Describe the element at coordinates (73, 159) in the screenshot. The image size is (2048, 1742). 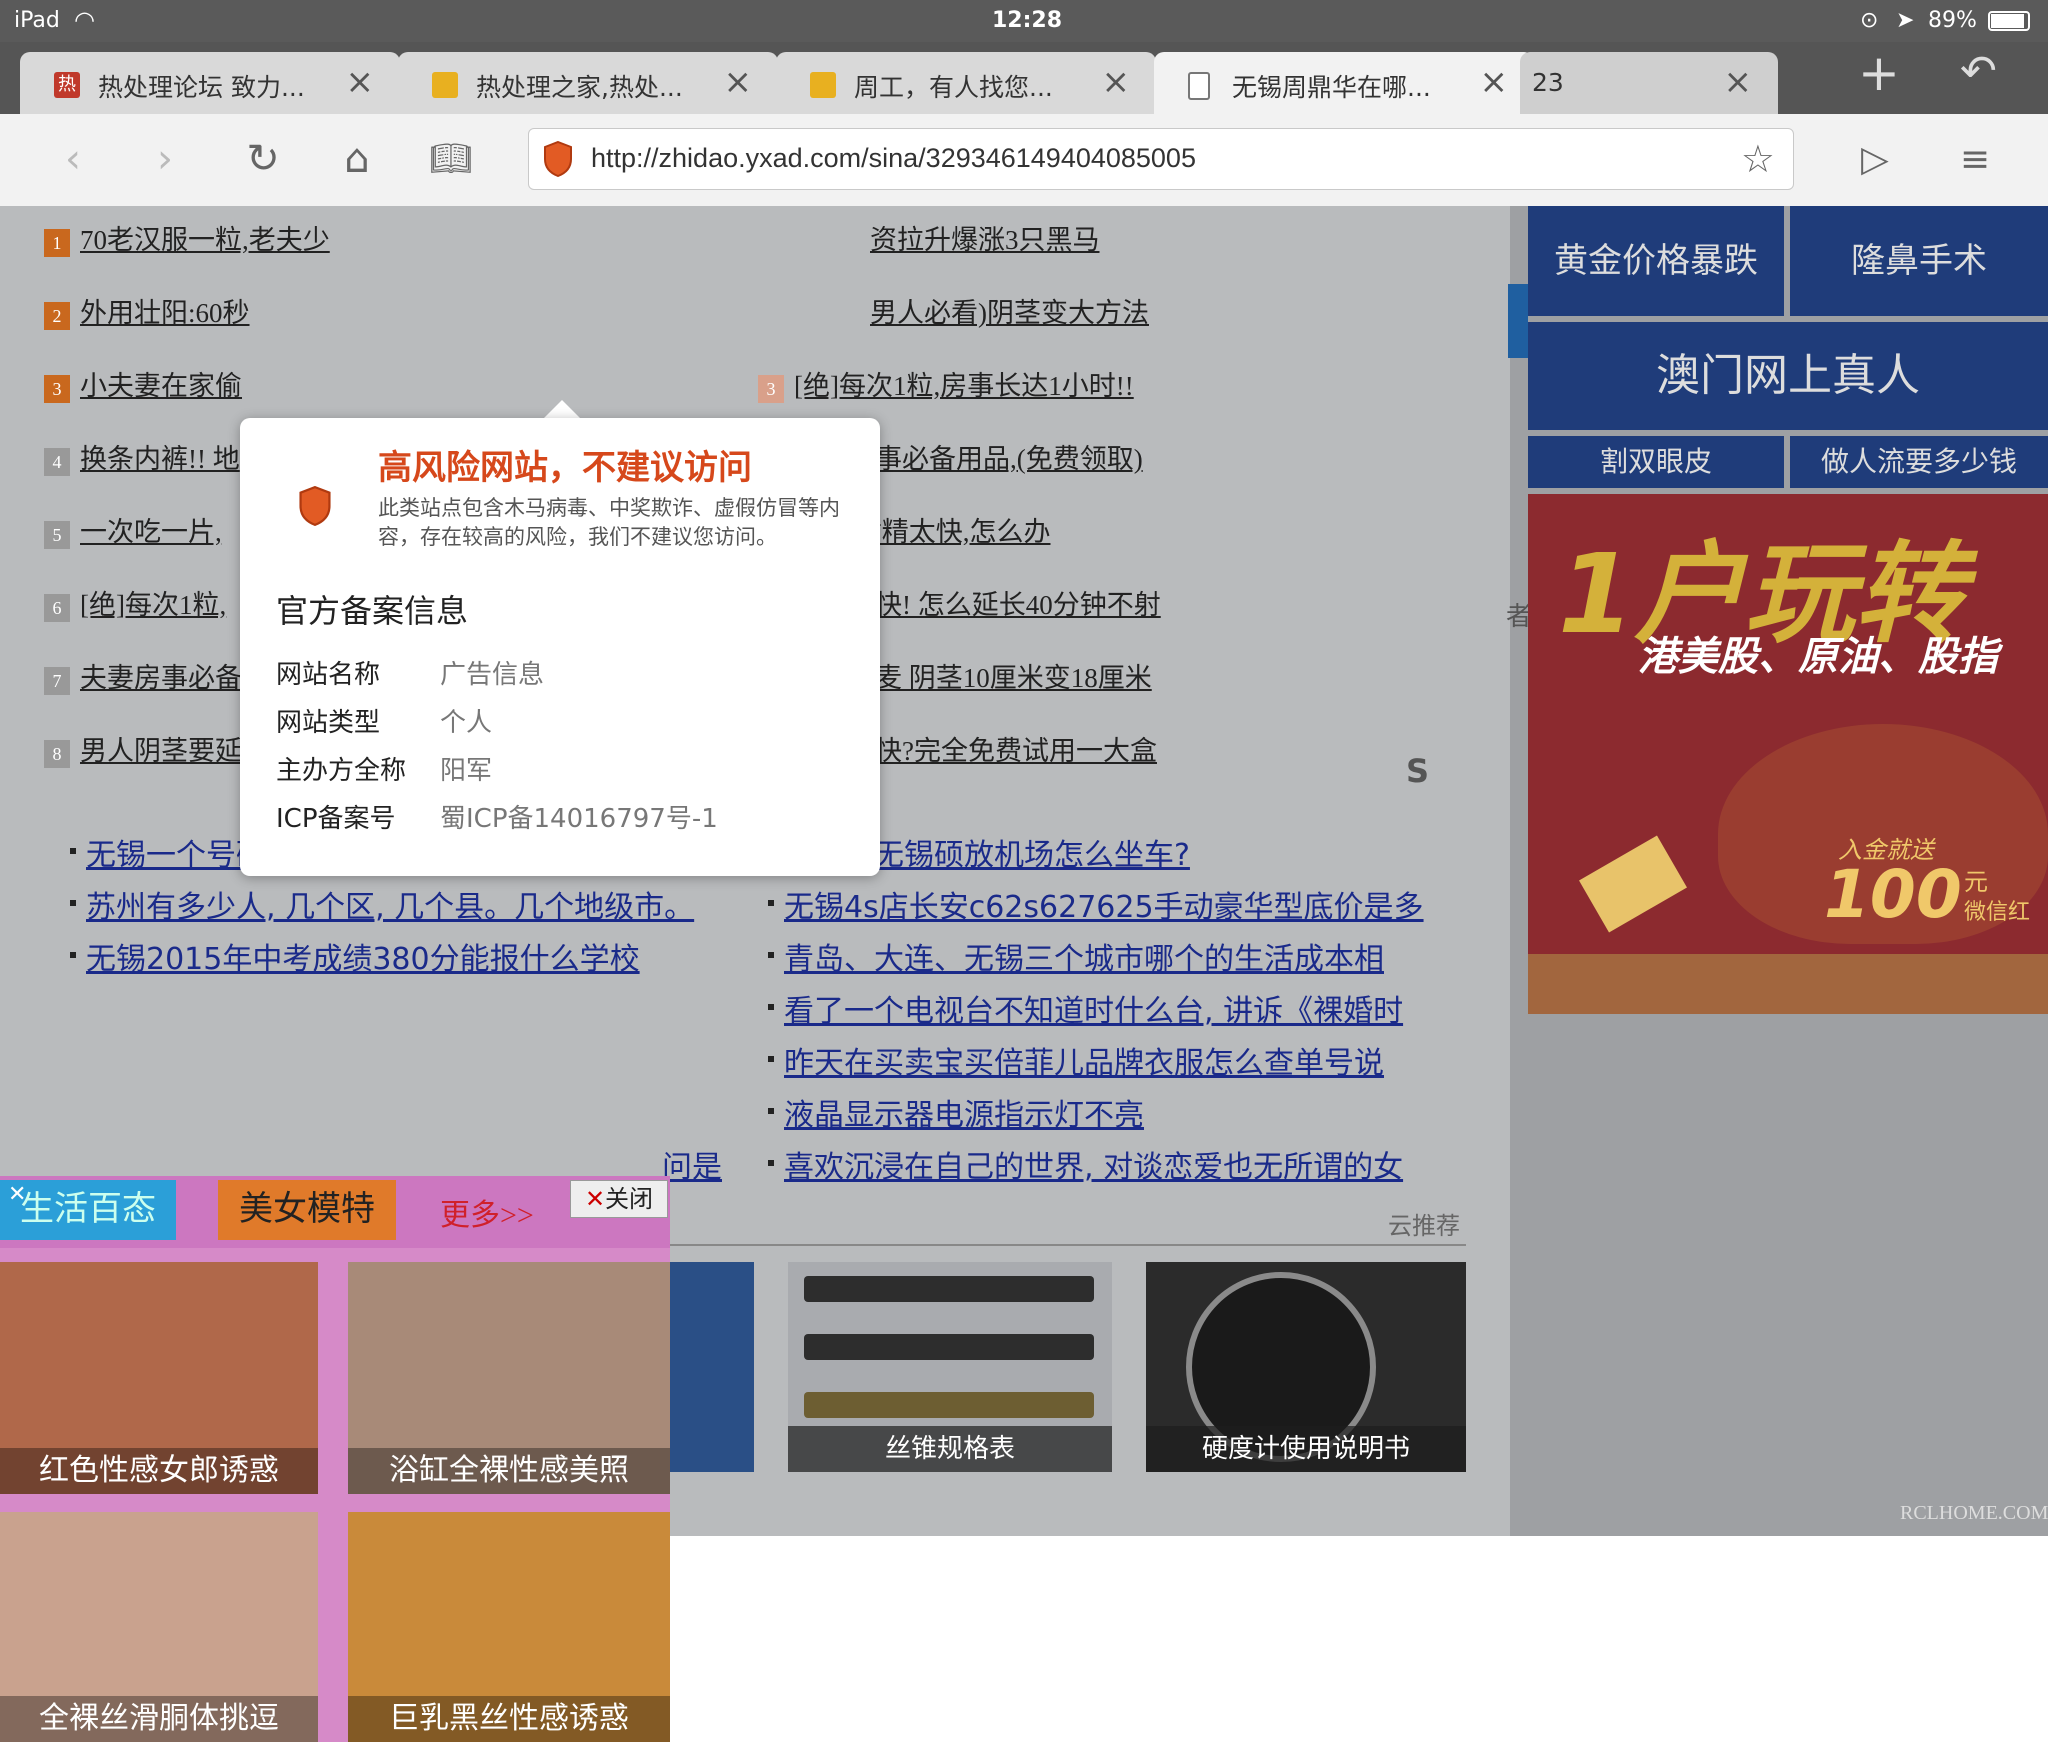
I see `back-icon: ‹` at that location.